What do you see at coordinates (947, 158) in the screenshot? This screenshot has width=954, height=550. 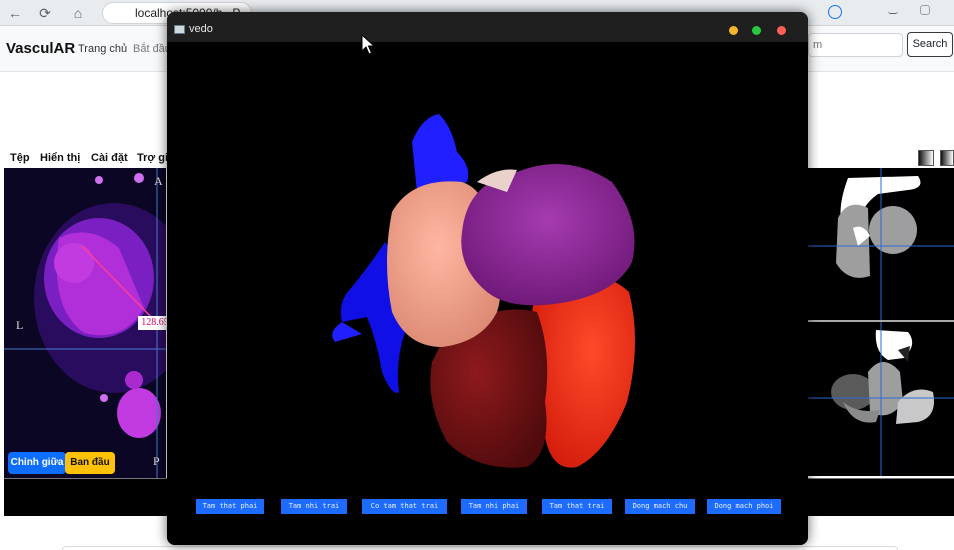 I see `layout-icon` at bounding box center [947, 158].